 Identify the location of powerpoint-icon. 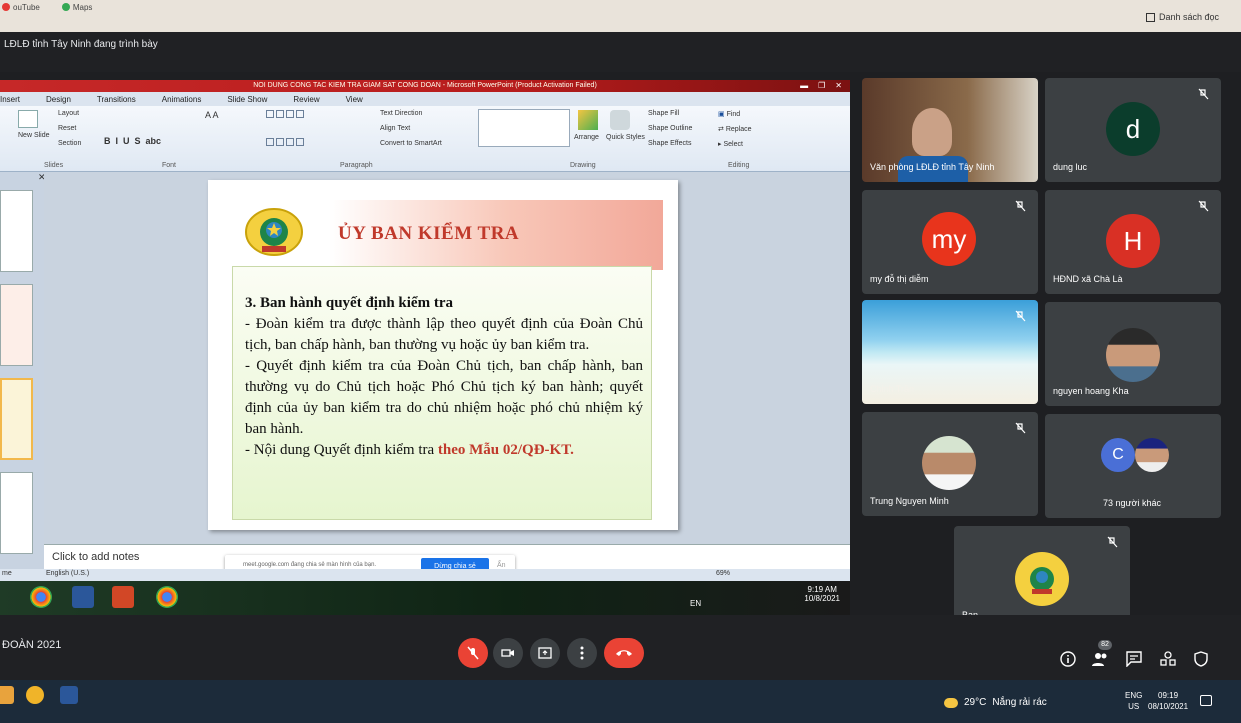
(123, 597).